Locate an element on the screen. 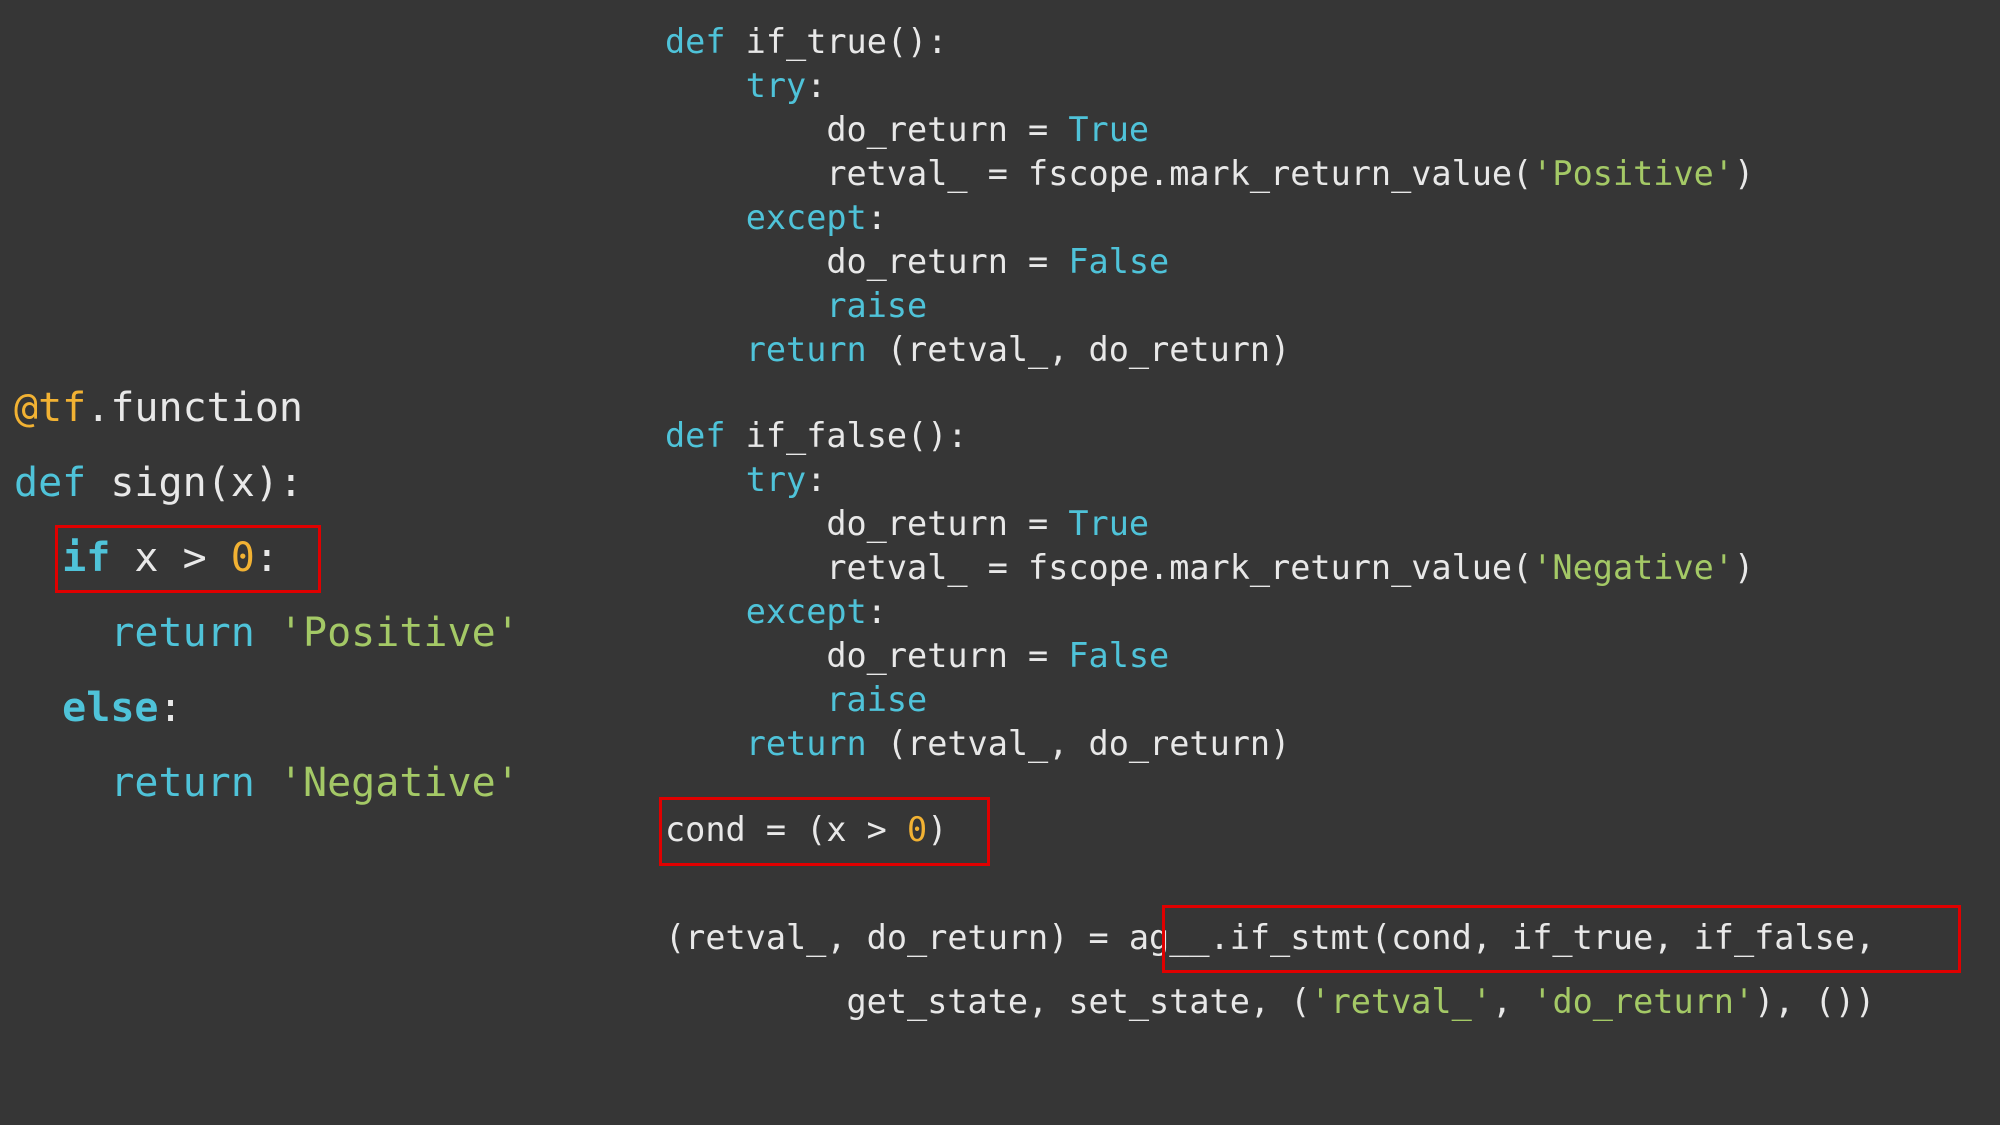 Image resolution: width=2000 pixels, height=1125 pixels. code-line: def if_false(): is located at coordinates (816, 436).